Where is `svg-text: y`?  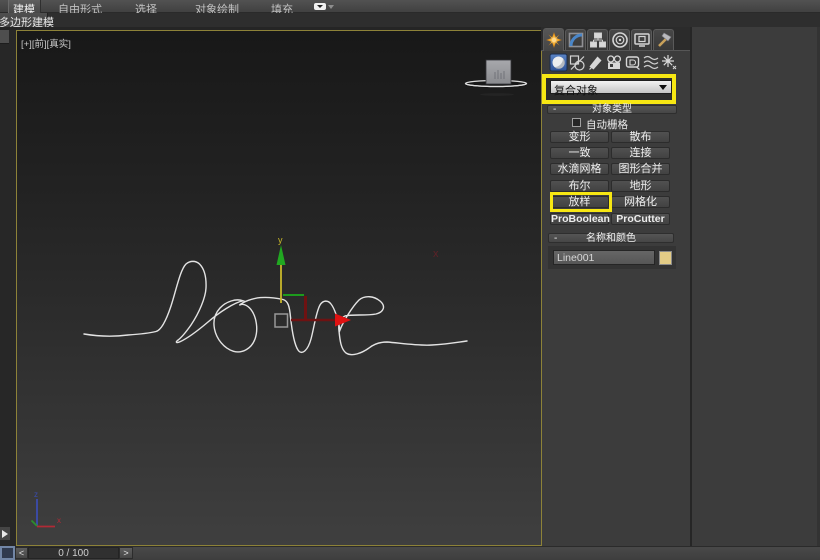 svg-text: y is located at coordinates (280, 240).